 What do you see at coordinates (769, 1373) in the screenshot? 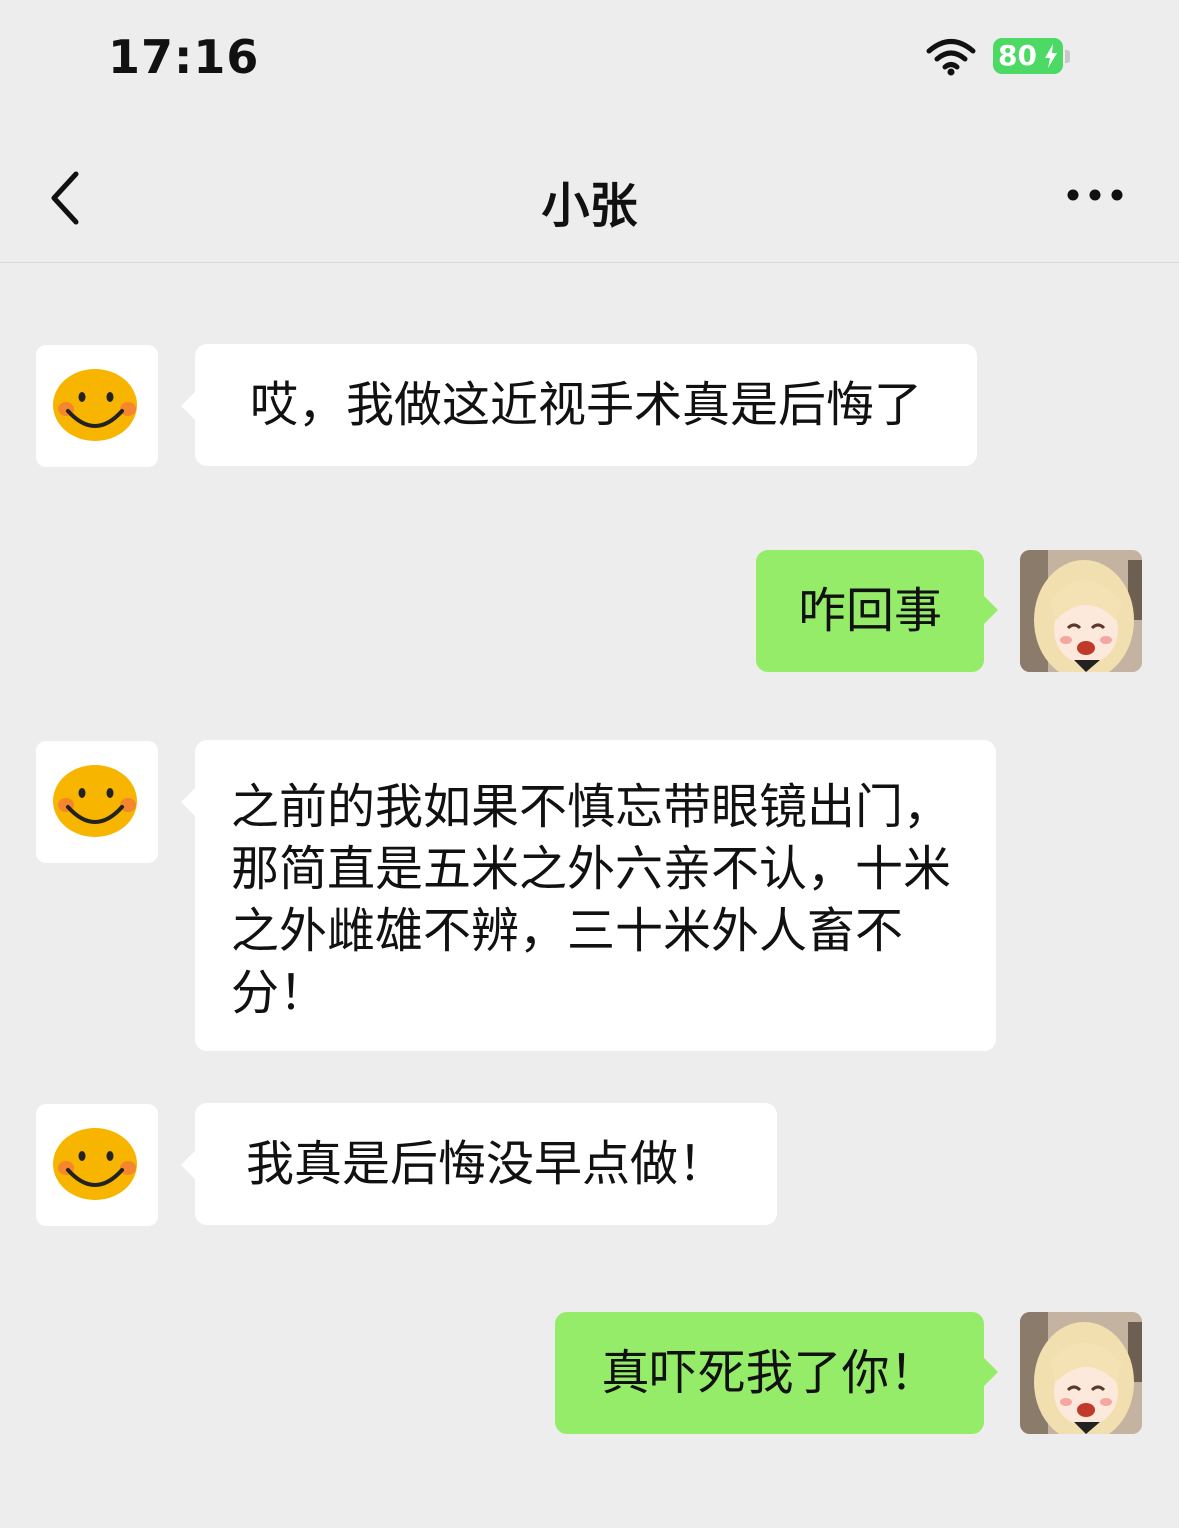
I see `message-text: 真吓死我了你！` at bounding box center [769, 1373].